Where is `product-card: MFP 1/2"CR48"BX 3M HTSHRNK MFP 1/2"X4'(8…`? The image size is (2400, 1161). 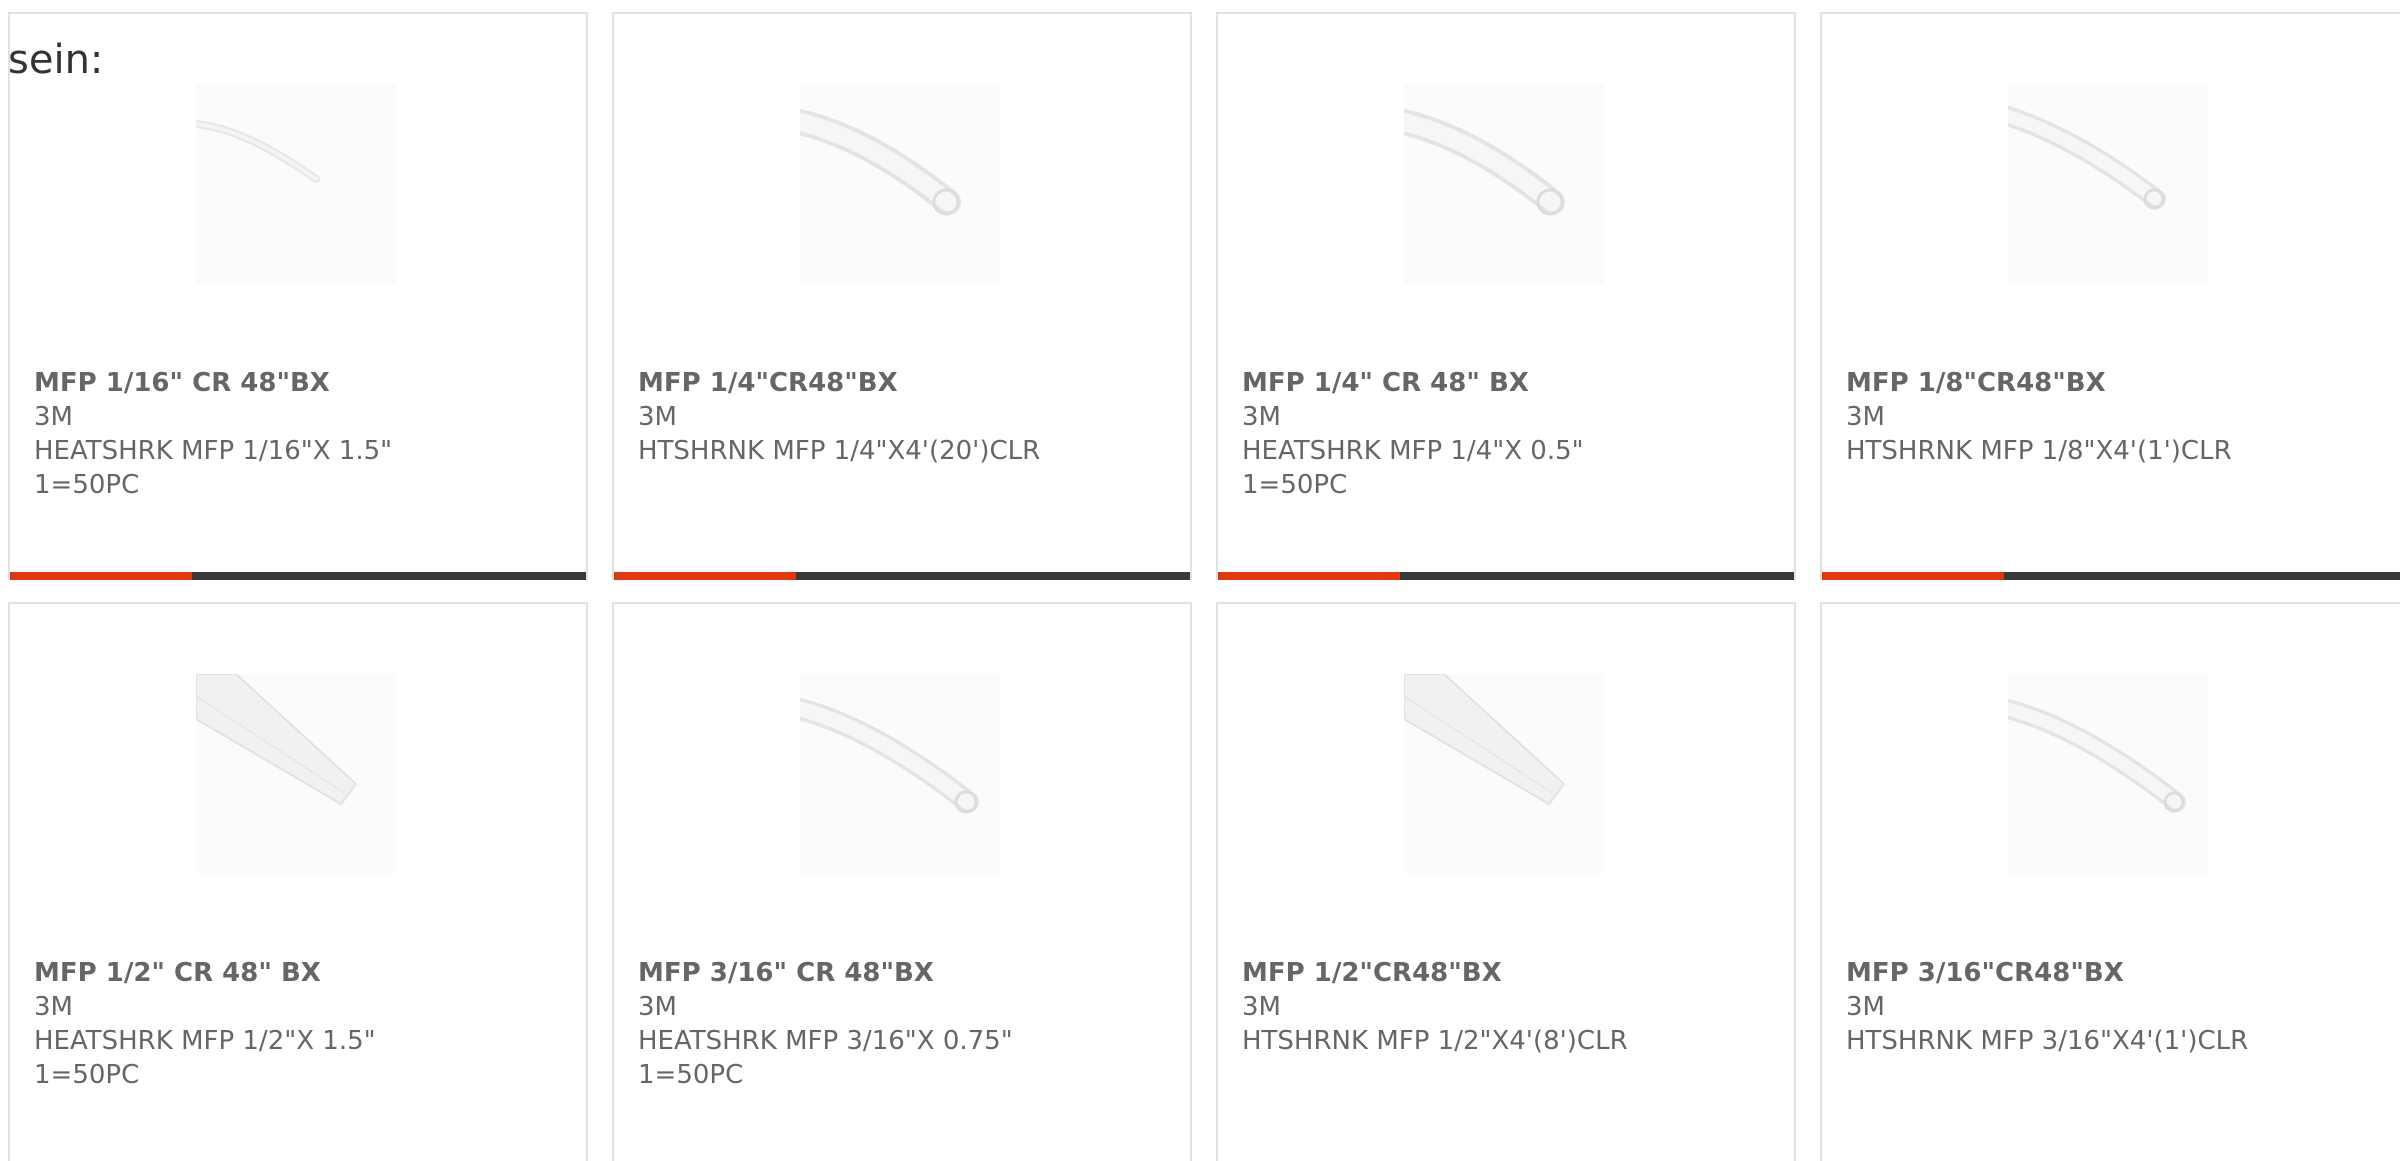 product-card: MFP 1/2"CR48"BX 3M HTSHRNK MFP 1/2"X4'(8… is located at coordinates (1506, 881).